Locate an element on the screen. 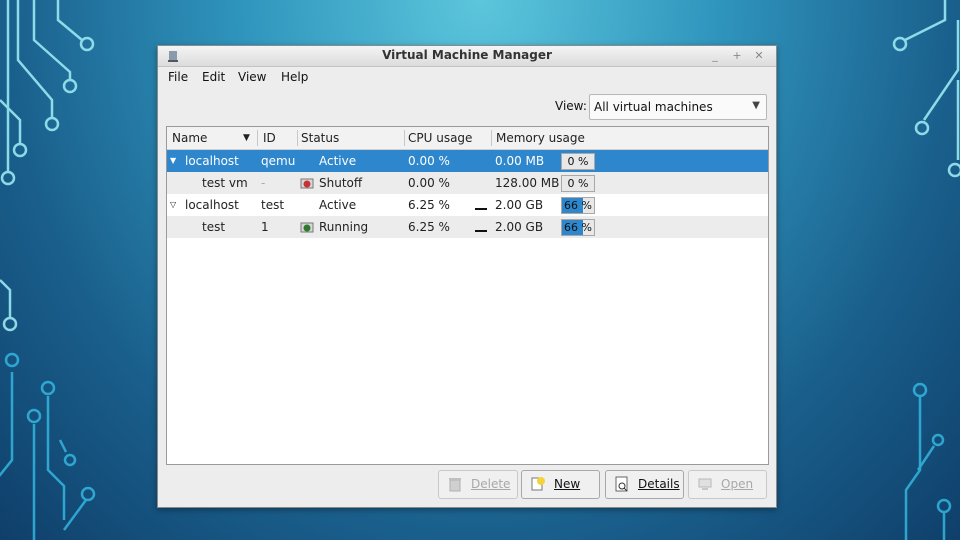 This screenshot has width=960, height=540. open-button: Open is located at coordinates (727, 484).